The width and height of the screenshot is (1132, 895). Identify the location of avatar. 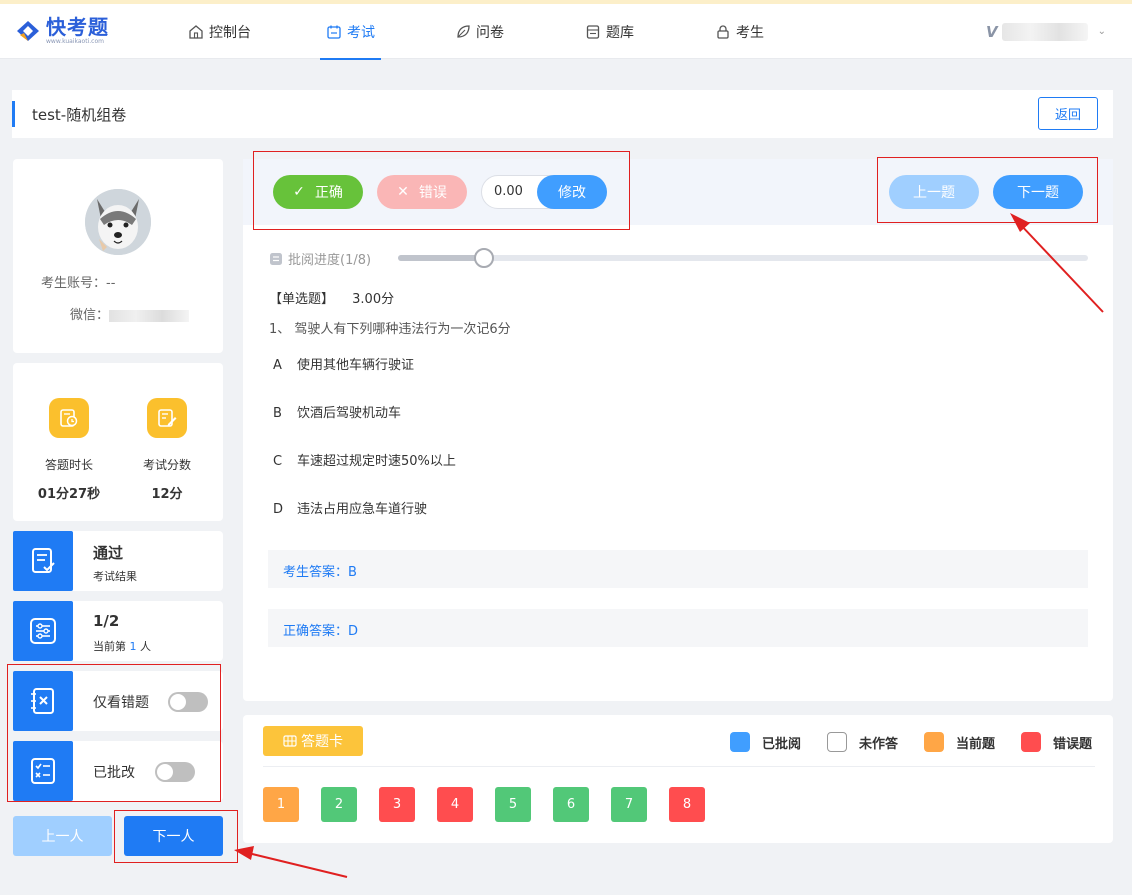
(118, 222).